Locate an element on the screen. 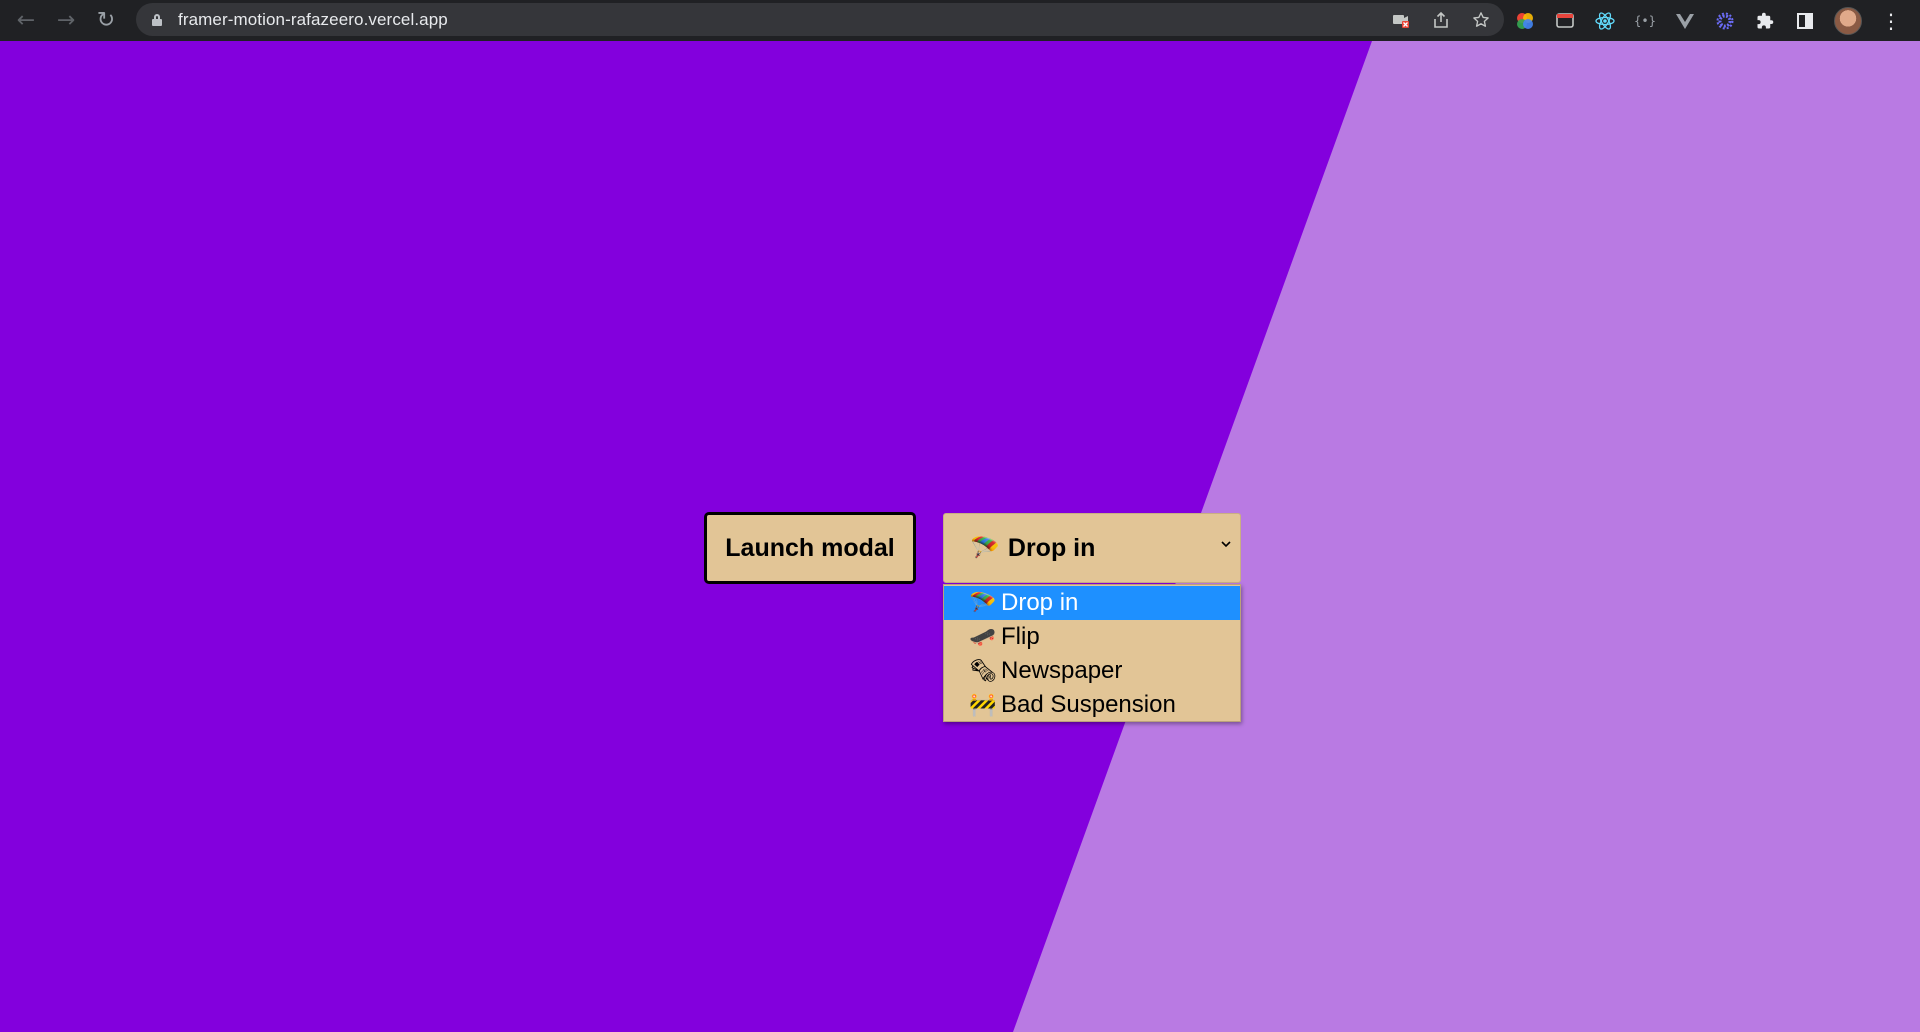 The width and height of the screenshot is (1920, 1032). share-icon is located at coordinates (1441, 20).